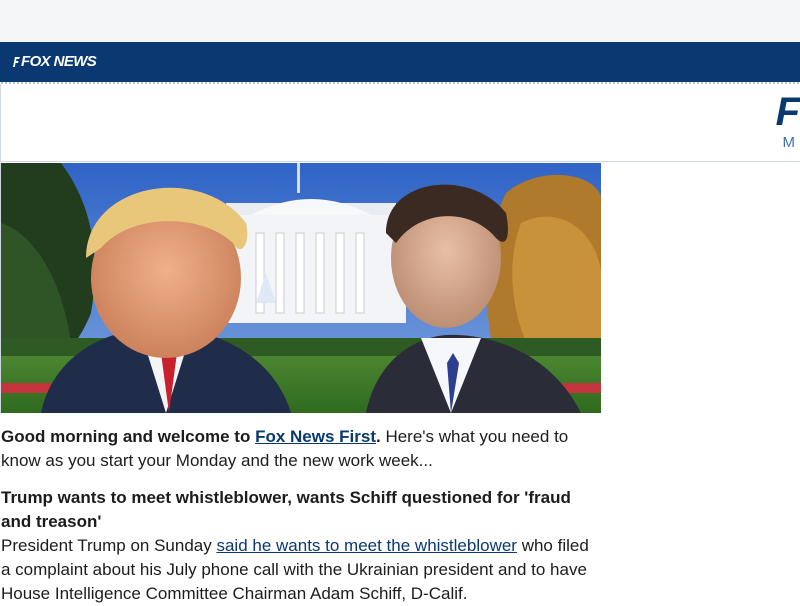 The width and height of the screenshot is (800, 606). I want to click on fox-news-logo: FOX NEWS, so click(54, 61).